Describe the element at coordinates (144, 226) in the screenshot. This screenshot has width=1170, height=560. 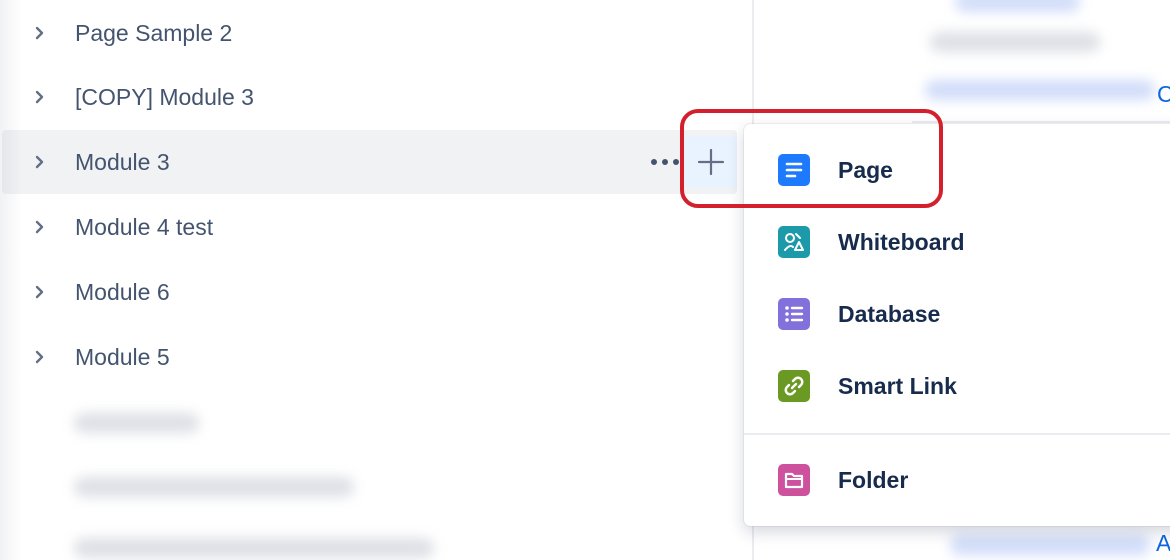
I see `tree-item-label: Module 4 test` at that location.